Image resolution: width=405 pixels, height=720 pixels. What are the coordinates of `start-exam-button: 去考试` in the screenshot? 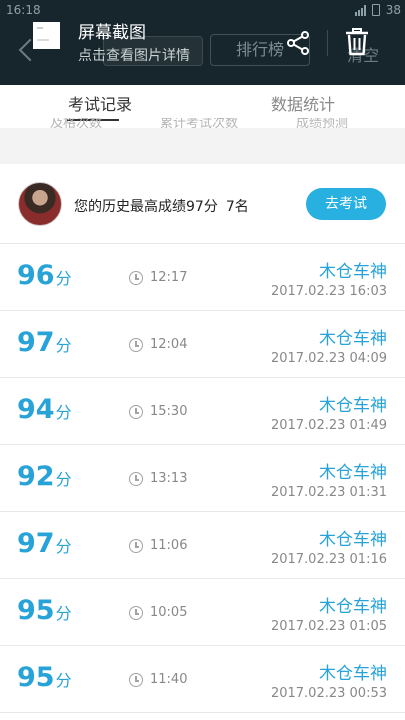 It's located at (346, 204).